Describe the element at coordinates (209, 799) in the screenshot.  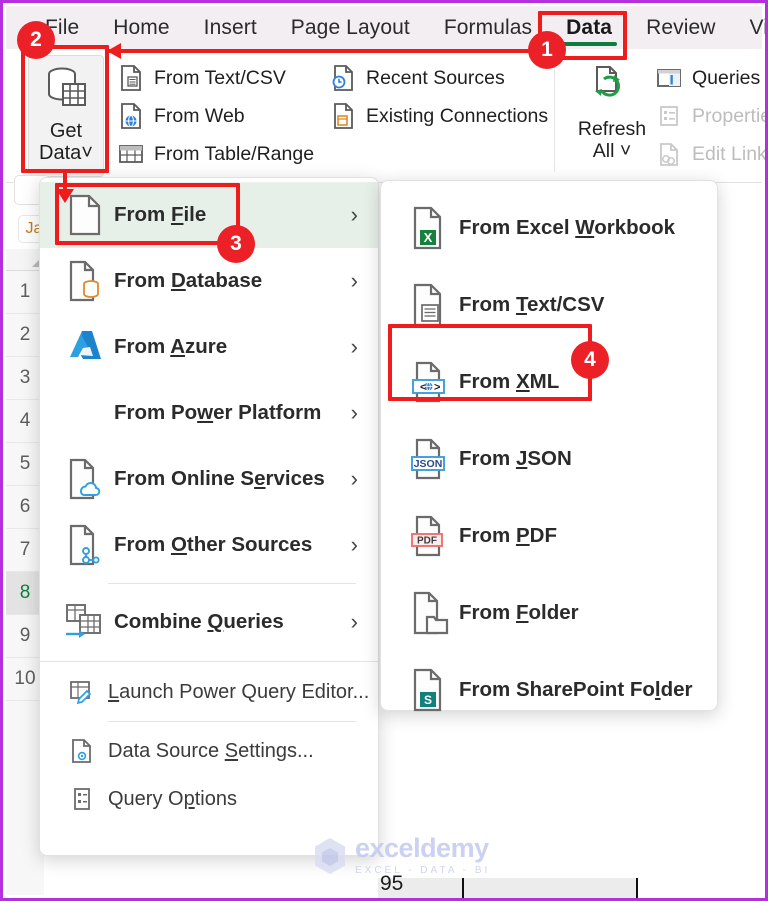
I see `menu-item-query-options: Query Options` at that location.